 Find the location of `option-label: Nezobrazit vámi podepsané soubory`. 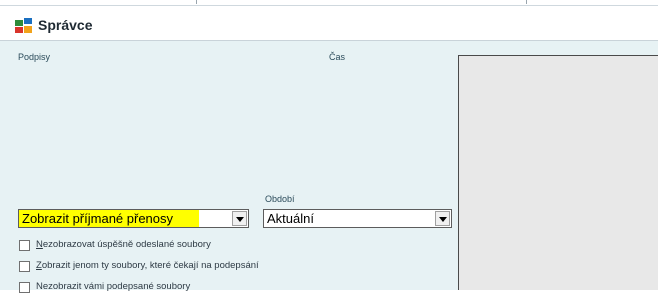

option-label: Nezobrazit vámi podepsané soubory is located at coordinates (113, 286).